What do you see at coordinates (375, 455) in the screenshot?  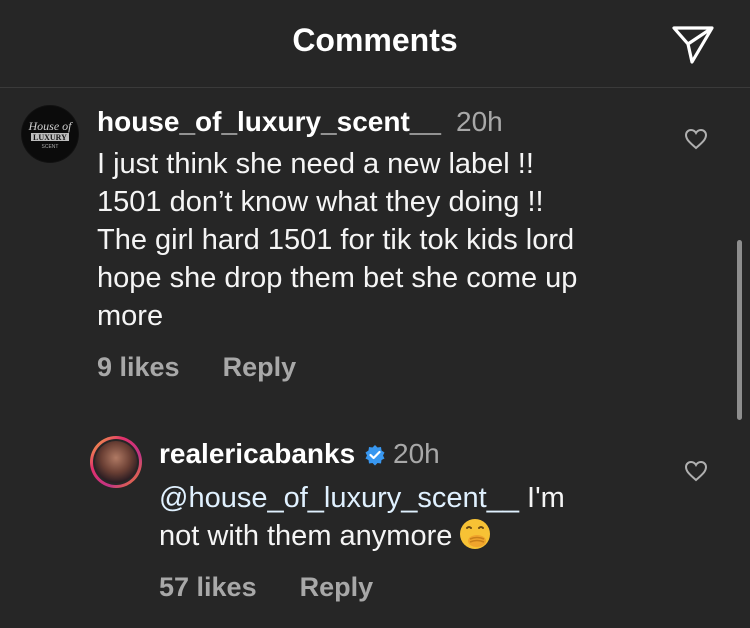 I see `verified-badge-icon` at bounding box center [375, 455].